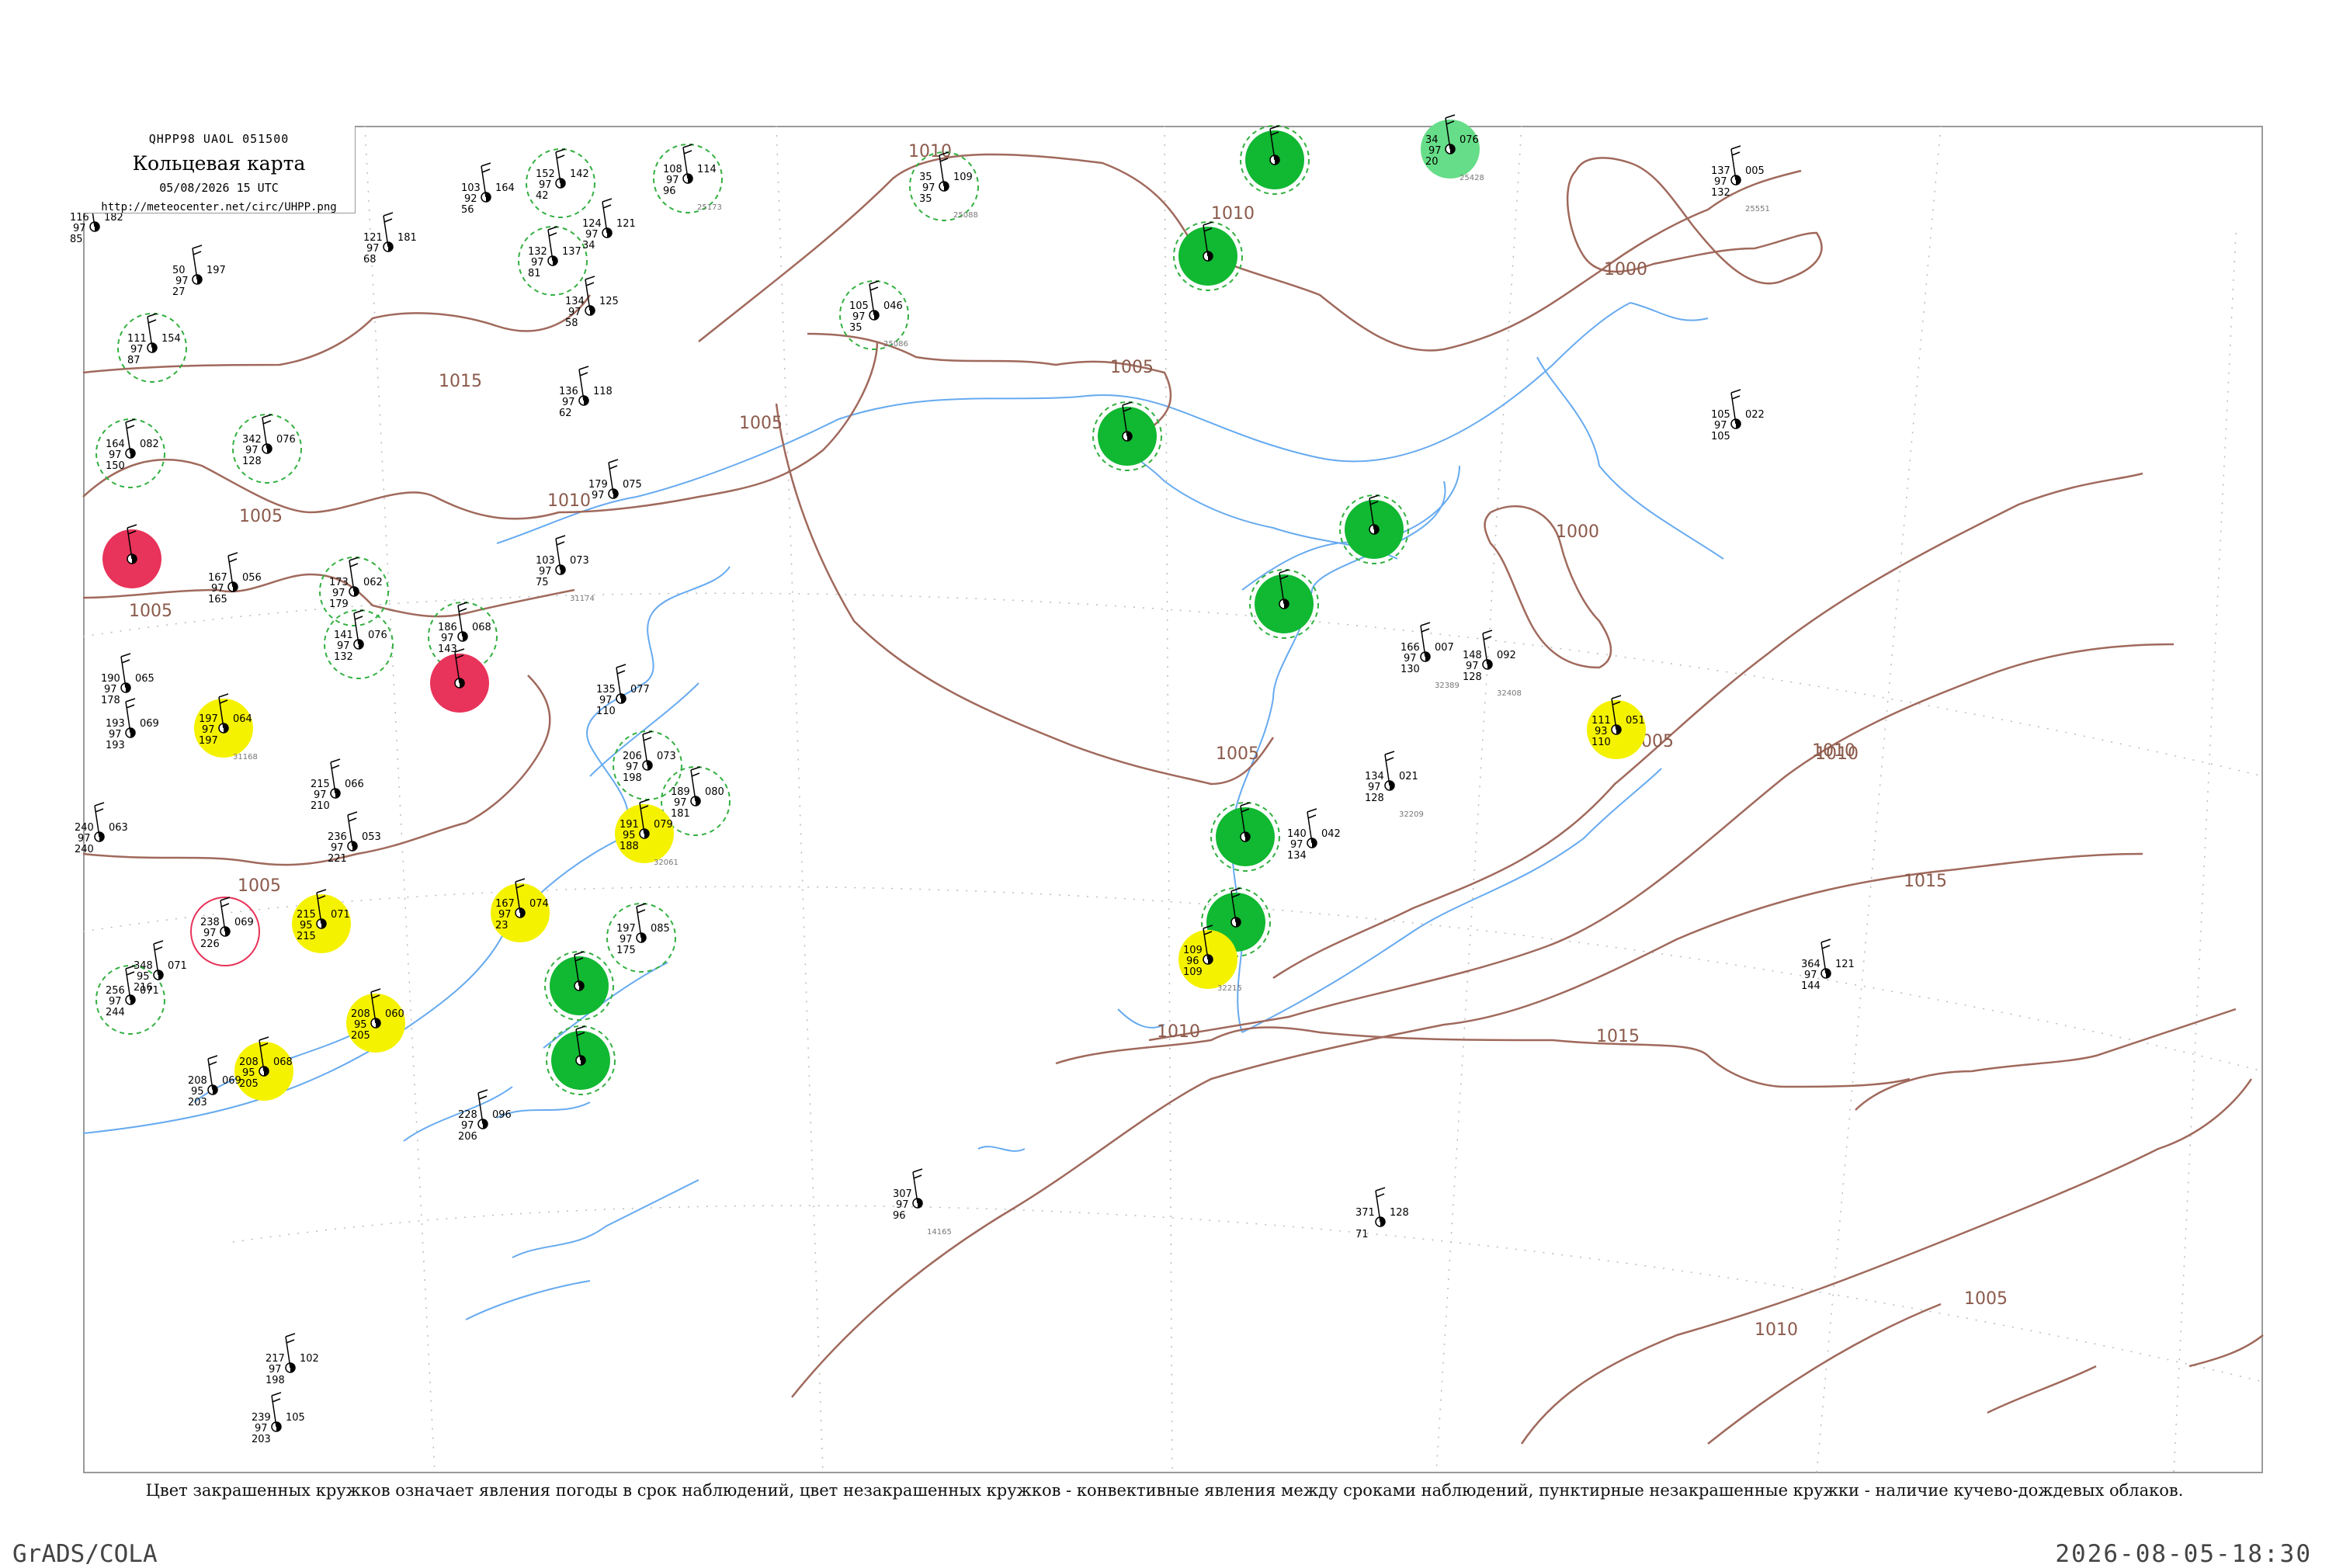 The height and width of the screenshot is (1568, 2329). I want to click on station-index: 25551, so click(1757, 209).